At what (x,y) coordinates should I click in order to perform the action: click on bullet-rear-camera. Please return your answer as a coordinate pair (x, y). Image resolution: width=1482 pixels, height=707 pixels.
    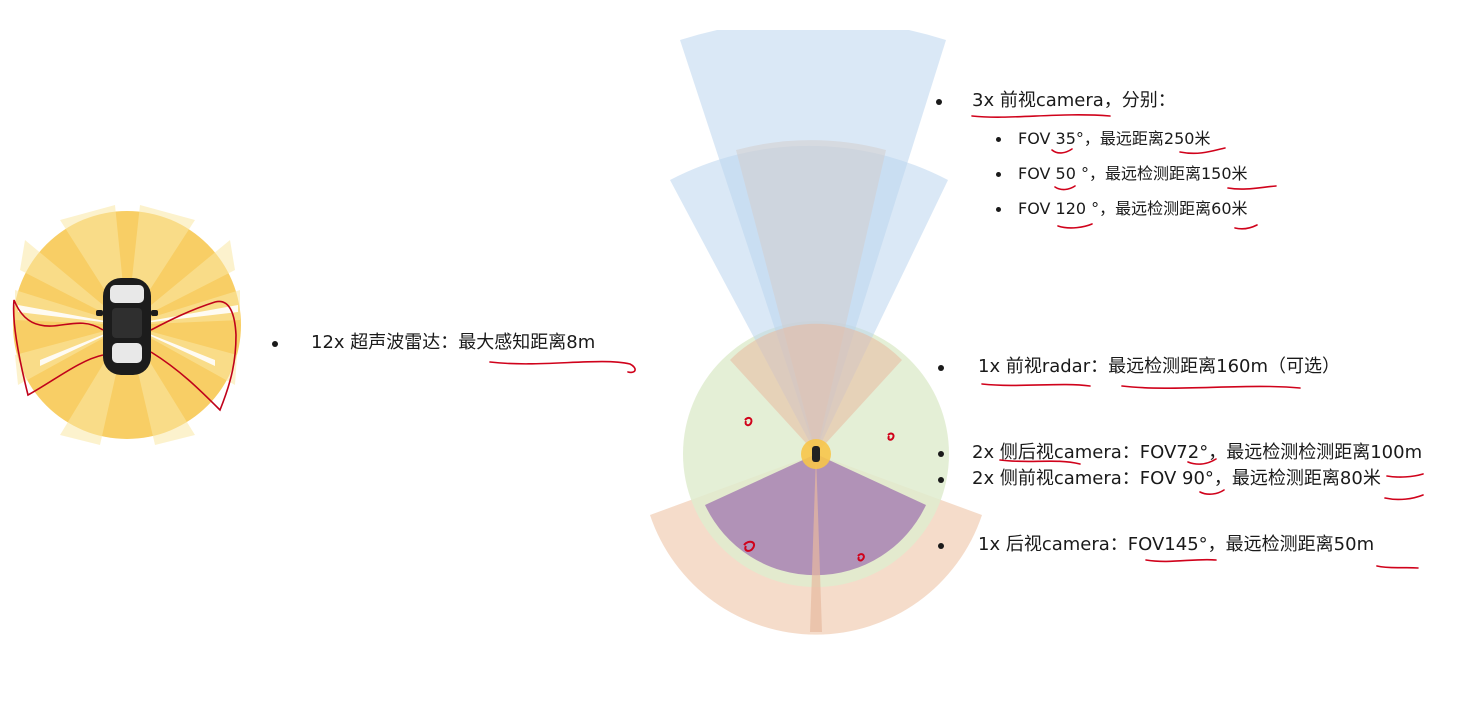
    Looking at the image, I should click on (941, 546).